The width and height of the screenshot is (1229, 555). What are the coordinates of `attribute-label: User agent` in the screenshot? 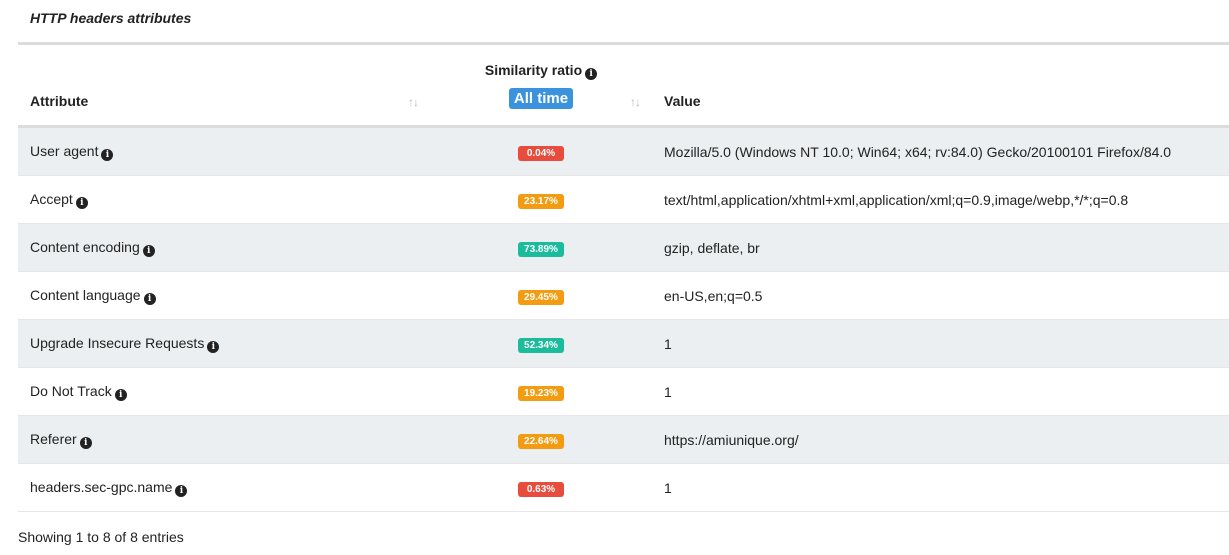 It's located at (64, 150).